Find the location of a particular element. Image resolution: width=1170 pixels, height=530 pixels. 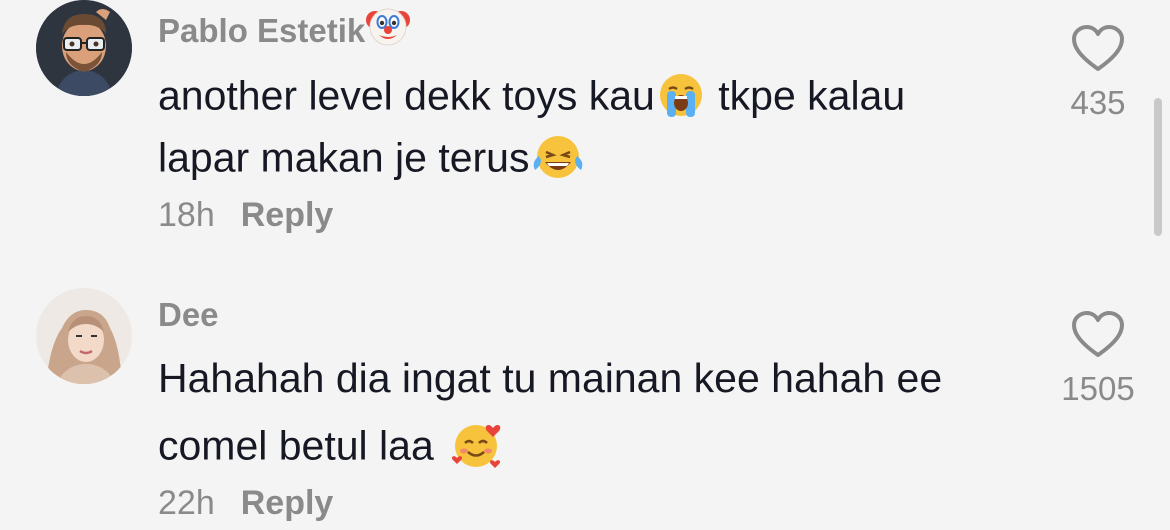

username: Pablo Estetik is located at coordinates (284, 30).